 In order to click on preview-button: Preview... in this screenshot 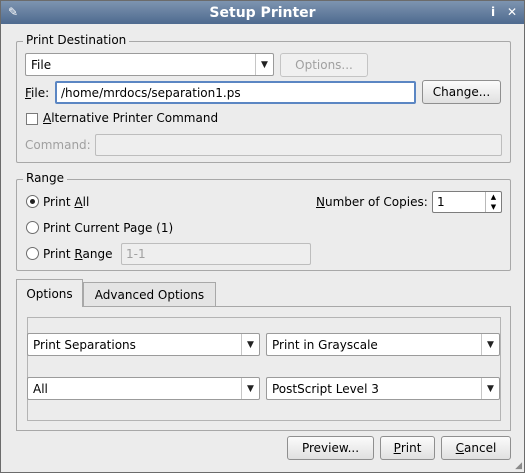, I will do `click(330, 448)`.